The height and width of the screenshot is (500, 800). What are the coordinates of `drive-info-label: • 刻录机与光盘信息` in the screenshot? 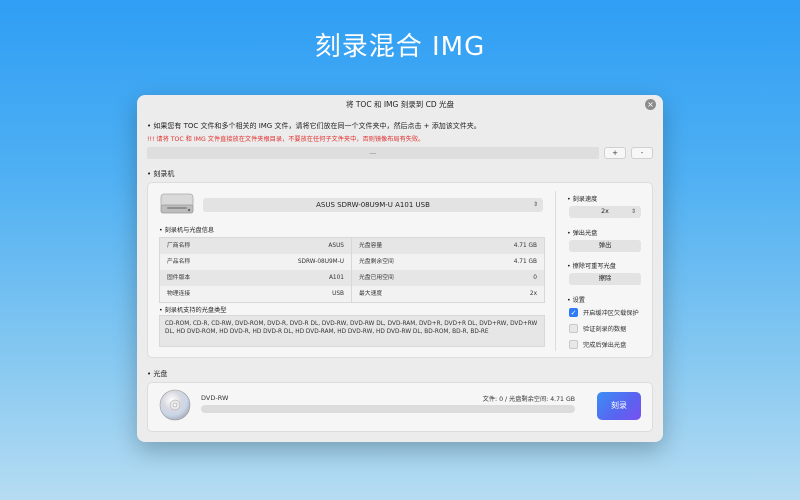 It's located at (187, 230).